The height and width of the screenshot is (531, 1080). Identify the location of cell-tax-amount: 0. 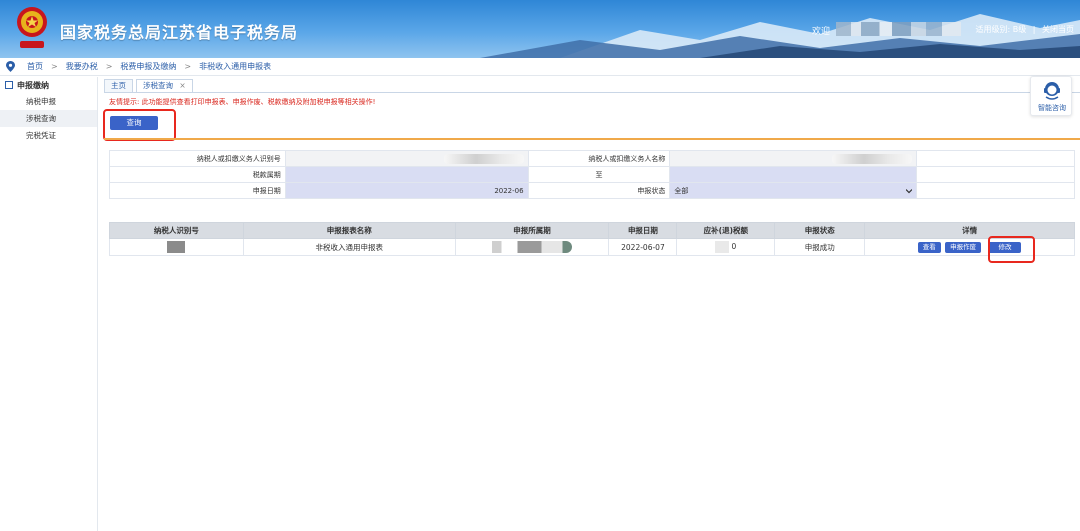
(726, 247).